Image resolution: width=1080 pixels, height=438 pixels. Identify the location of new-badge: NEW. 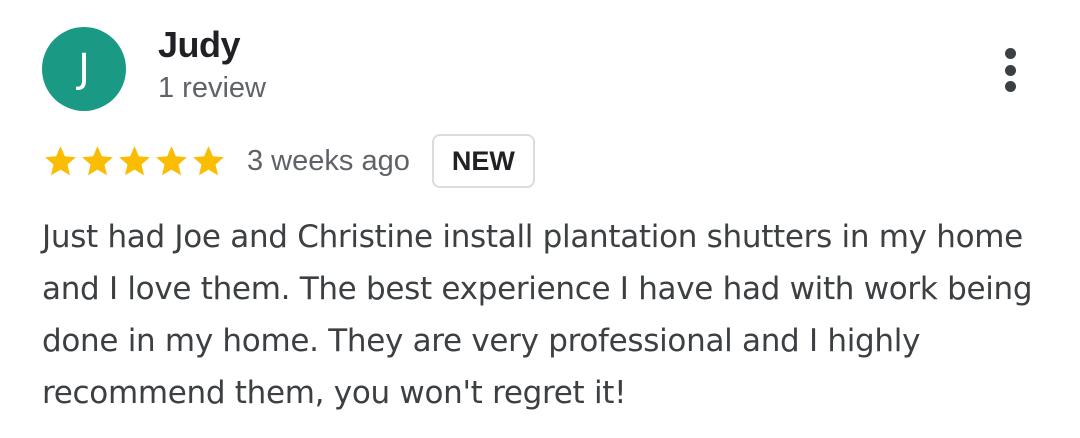
(483, 161).